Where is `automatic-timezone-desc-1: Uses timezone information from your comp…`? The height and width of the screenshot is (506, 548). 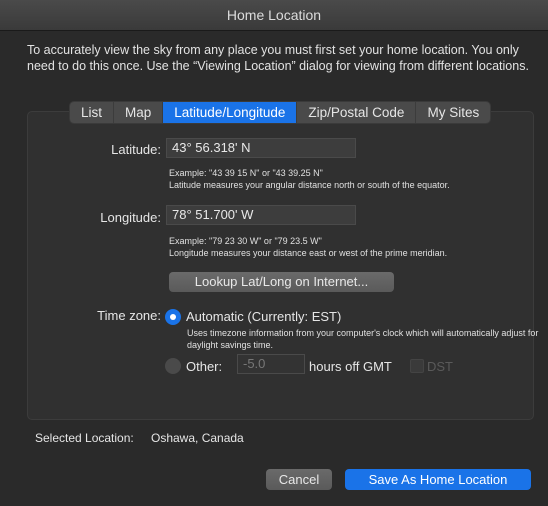
automatic-timezone-desc-1: Uses timezone information from your comp… is located at coordinates (363, 333).